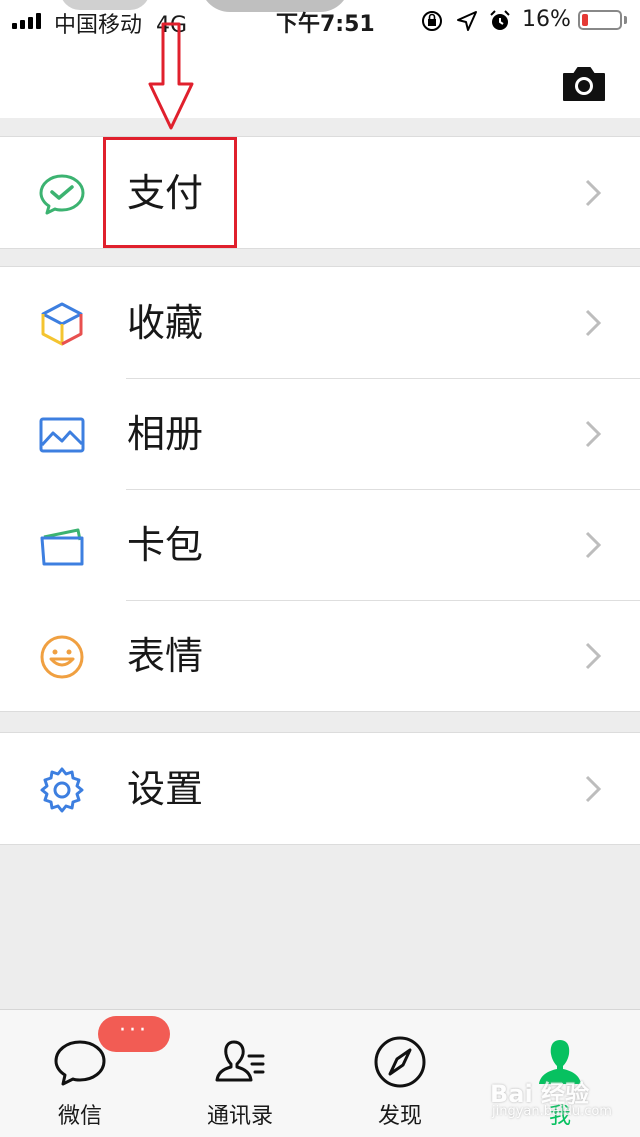 This screenshot has height=1137, width=640. Describe the element at coordinates (584, 84) in the screenshot. I see `camera-icon` at that location.